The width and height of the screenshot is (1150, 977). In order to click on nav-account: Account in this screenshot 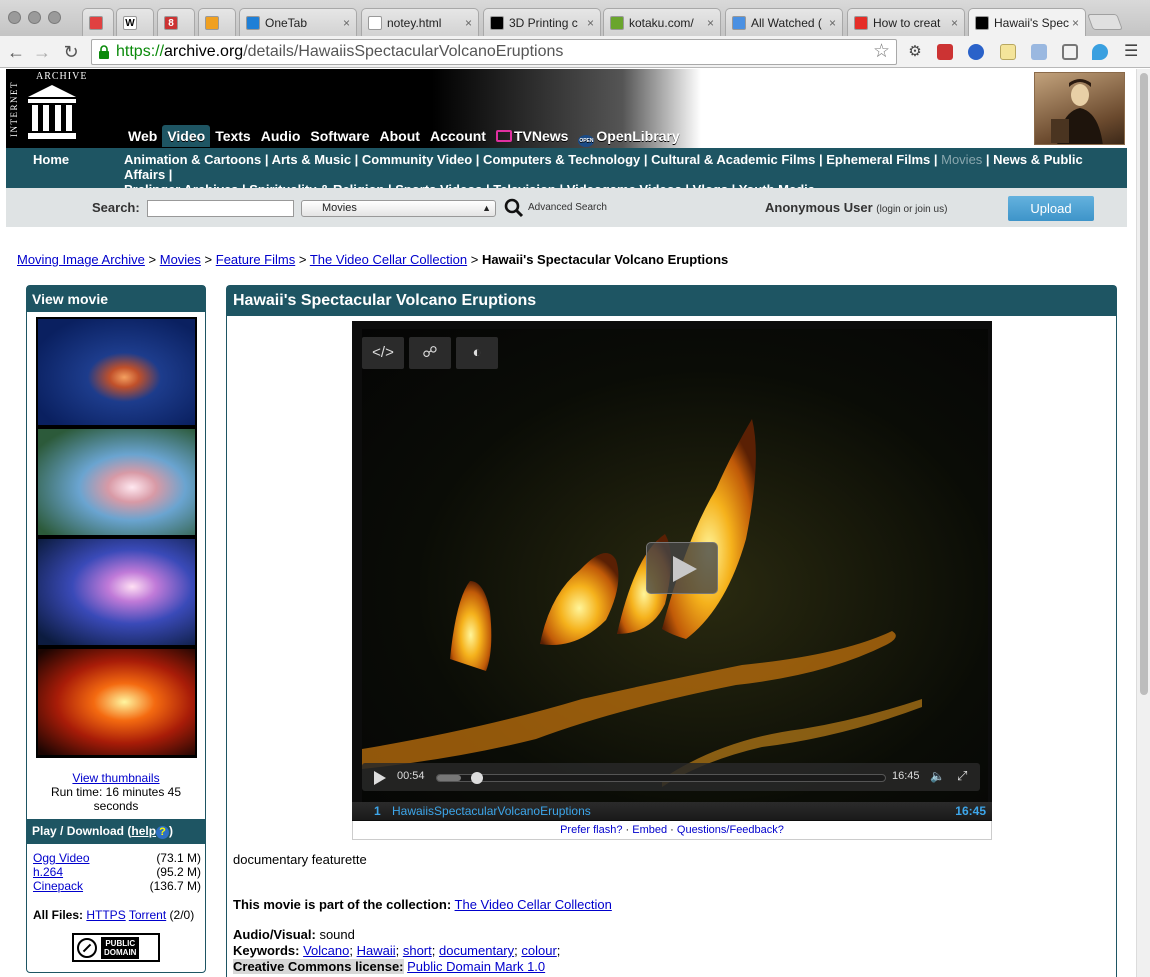, I will do `click(458, 136)`.